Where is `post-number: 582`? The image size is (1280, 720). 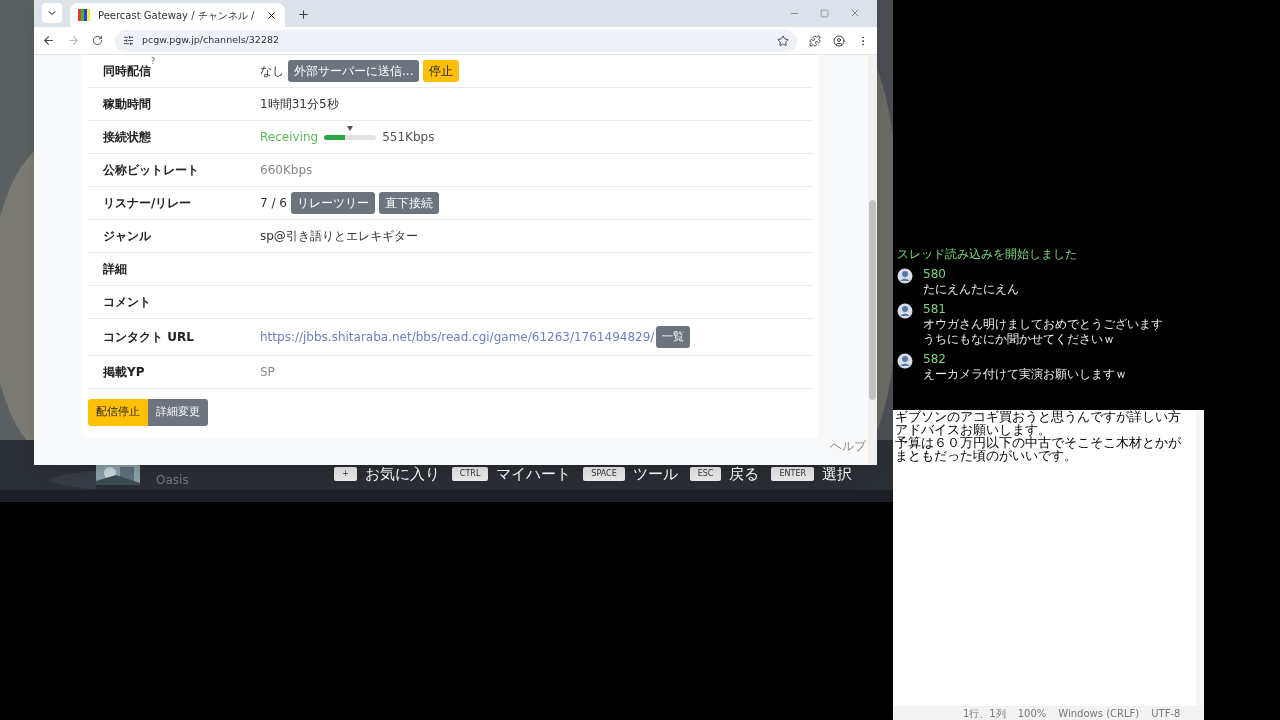
post-number: 582 is located at coordinates (935, 359).